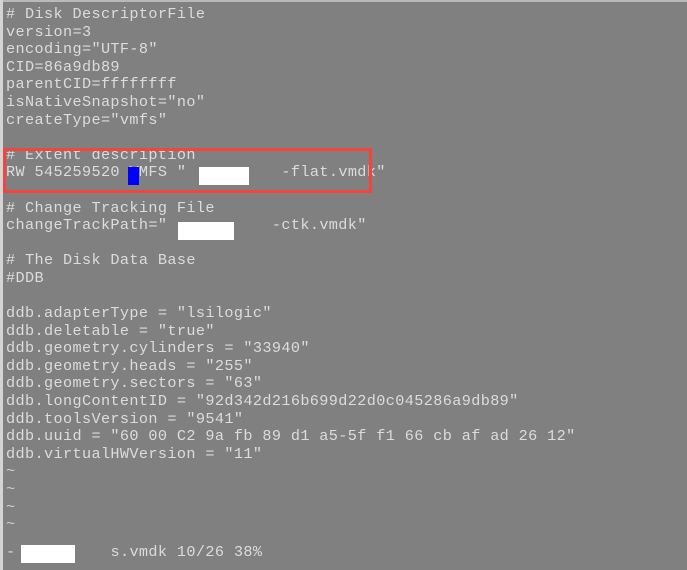 The height and width of the screenshot is (570, 687). Describe the element at coordinates (11, 471) in the screenshot. I see `empty-line-marker-1: ~` at that location.